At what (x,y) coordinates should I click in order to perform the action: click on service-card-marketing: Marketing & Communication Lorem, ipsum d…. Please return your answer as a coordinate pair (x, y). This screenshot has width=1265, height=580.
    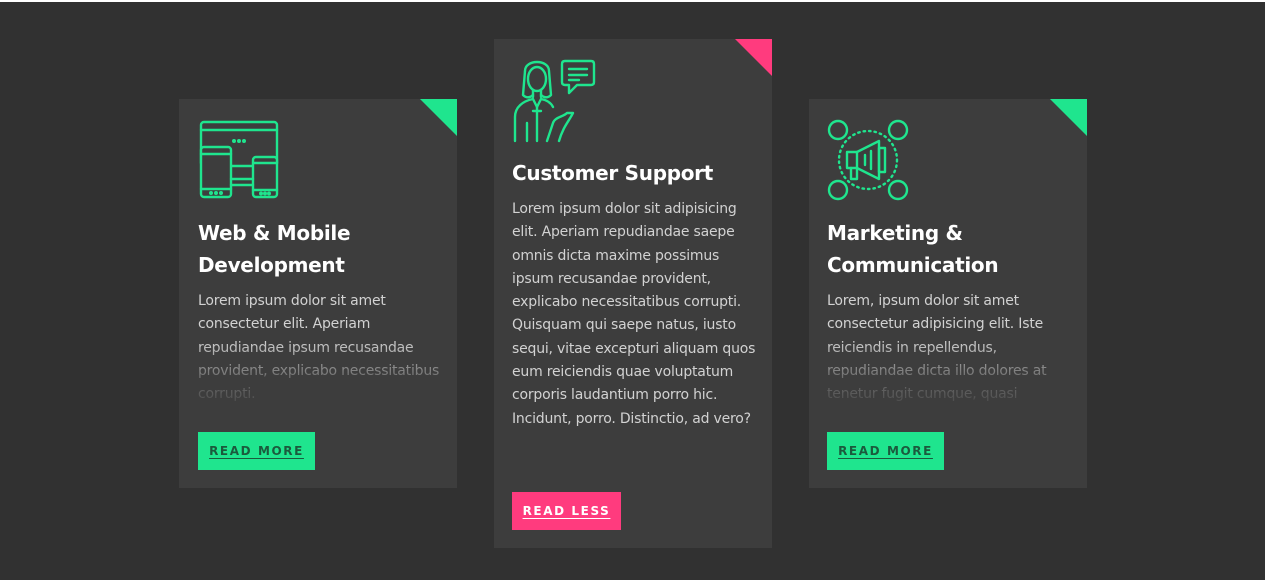
    Looking at the image, I should click on (948, 293).